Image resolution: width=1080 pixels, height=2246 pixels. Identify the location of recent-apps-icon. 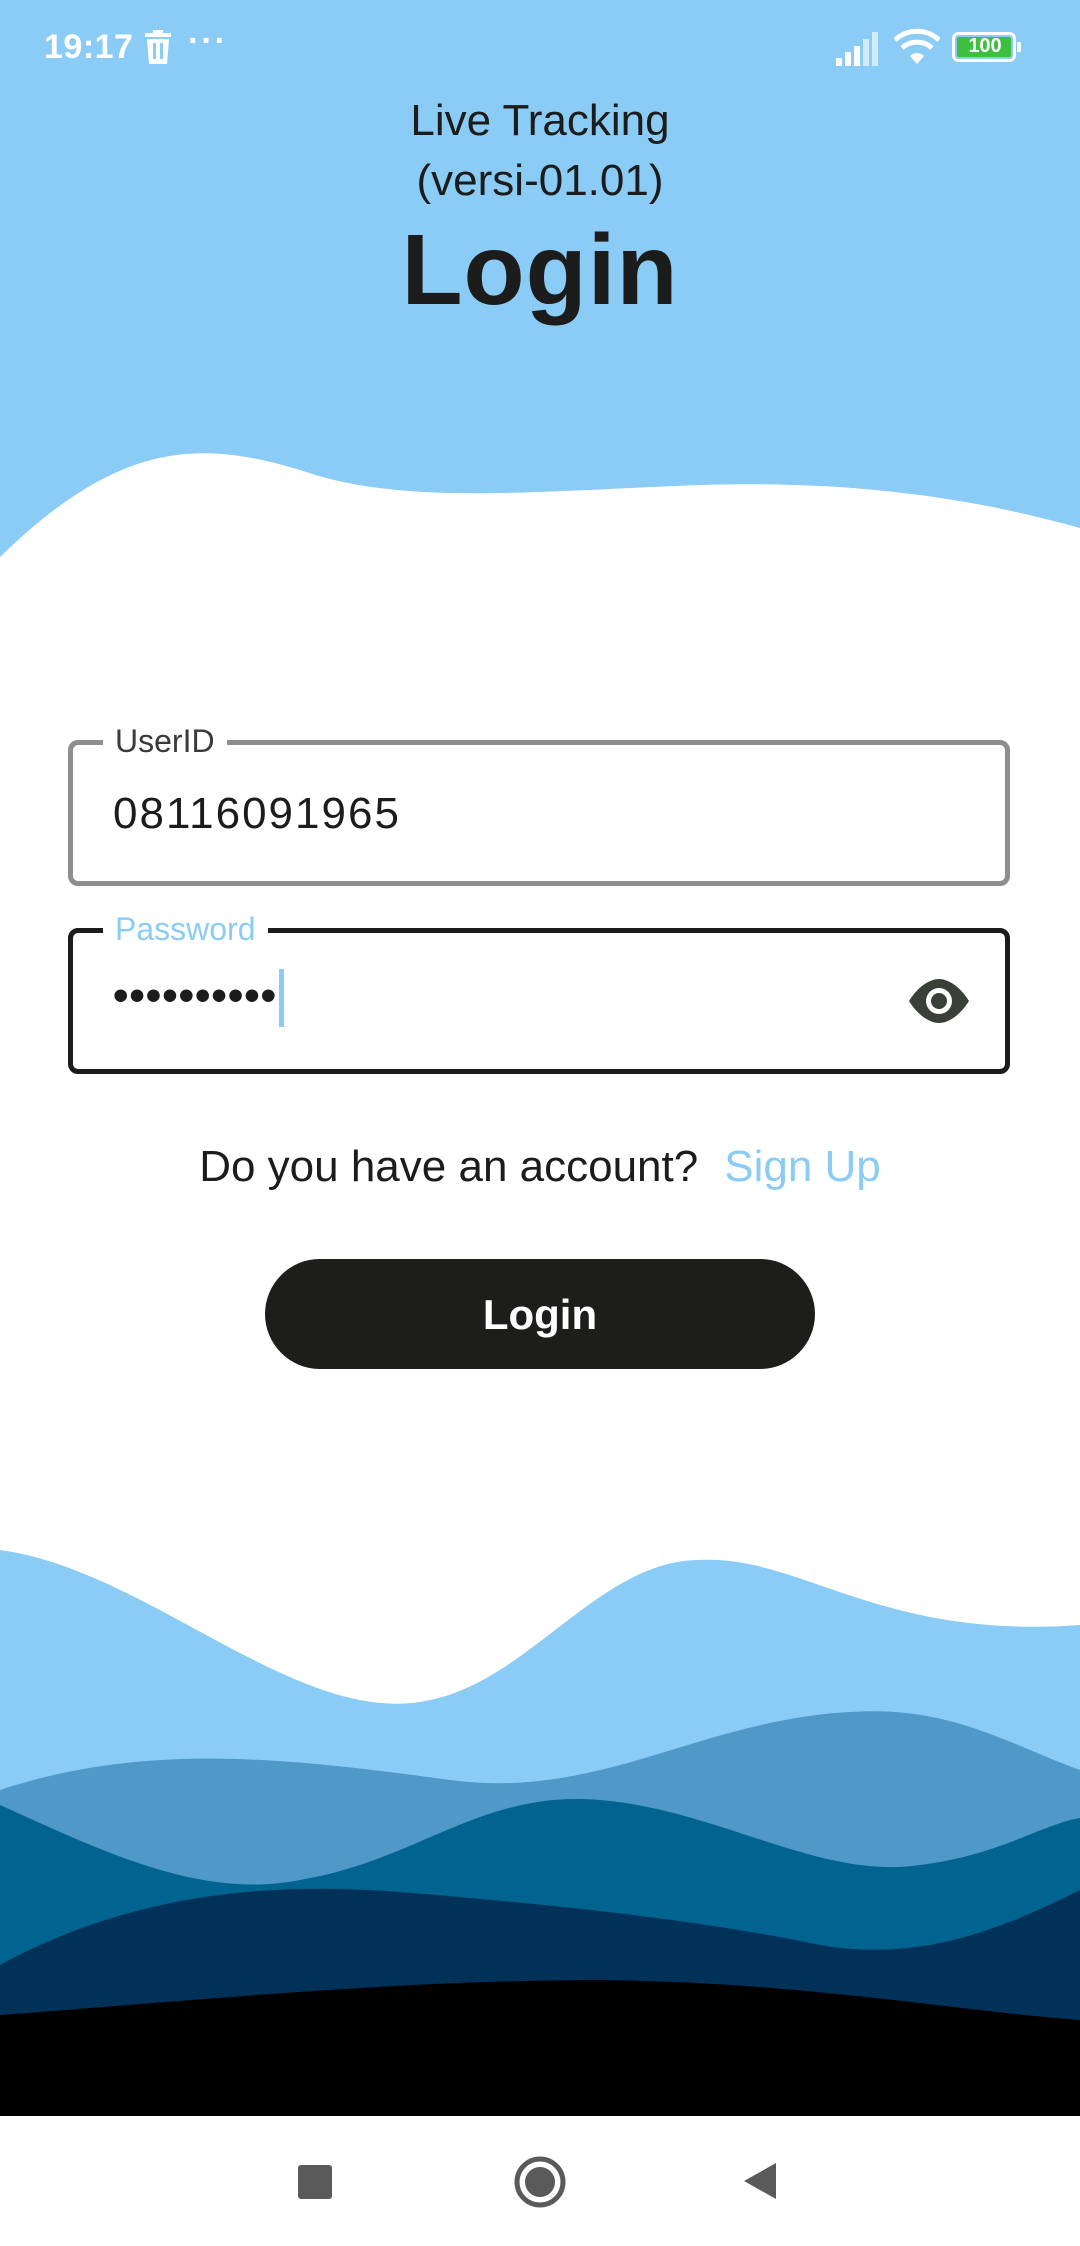
(315, 2182).